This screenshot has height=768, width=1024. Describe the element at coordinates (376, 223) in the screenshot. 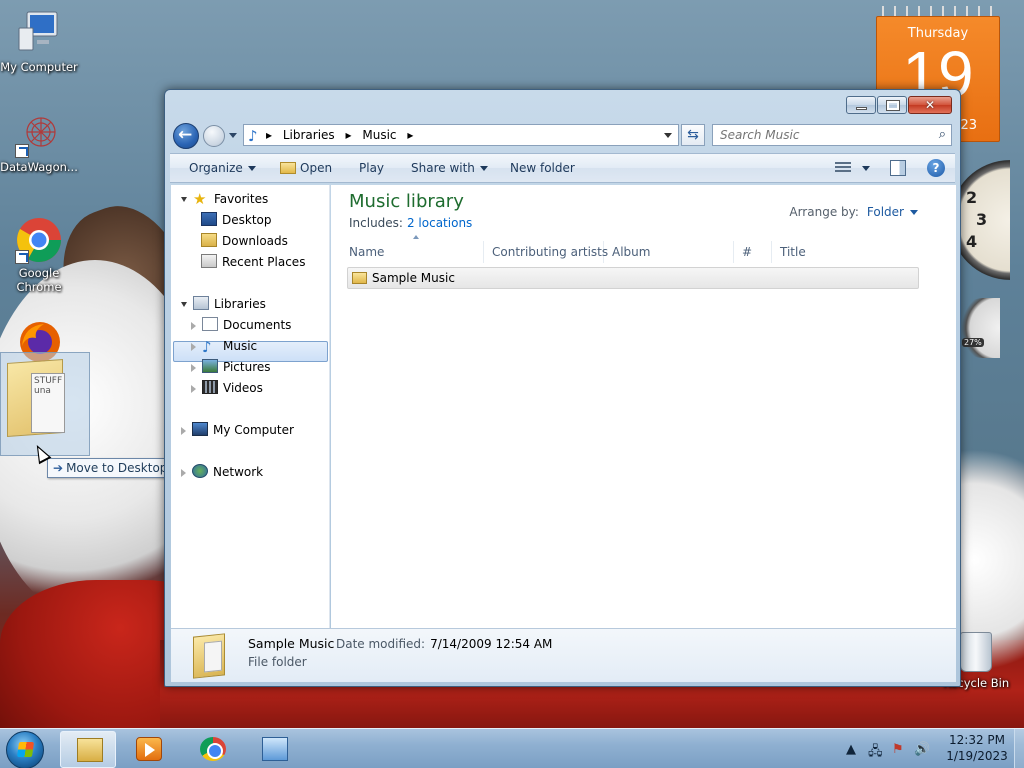

I see `includes-label: Includes:` at that location.